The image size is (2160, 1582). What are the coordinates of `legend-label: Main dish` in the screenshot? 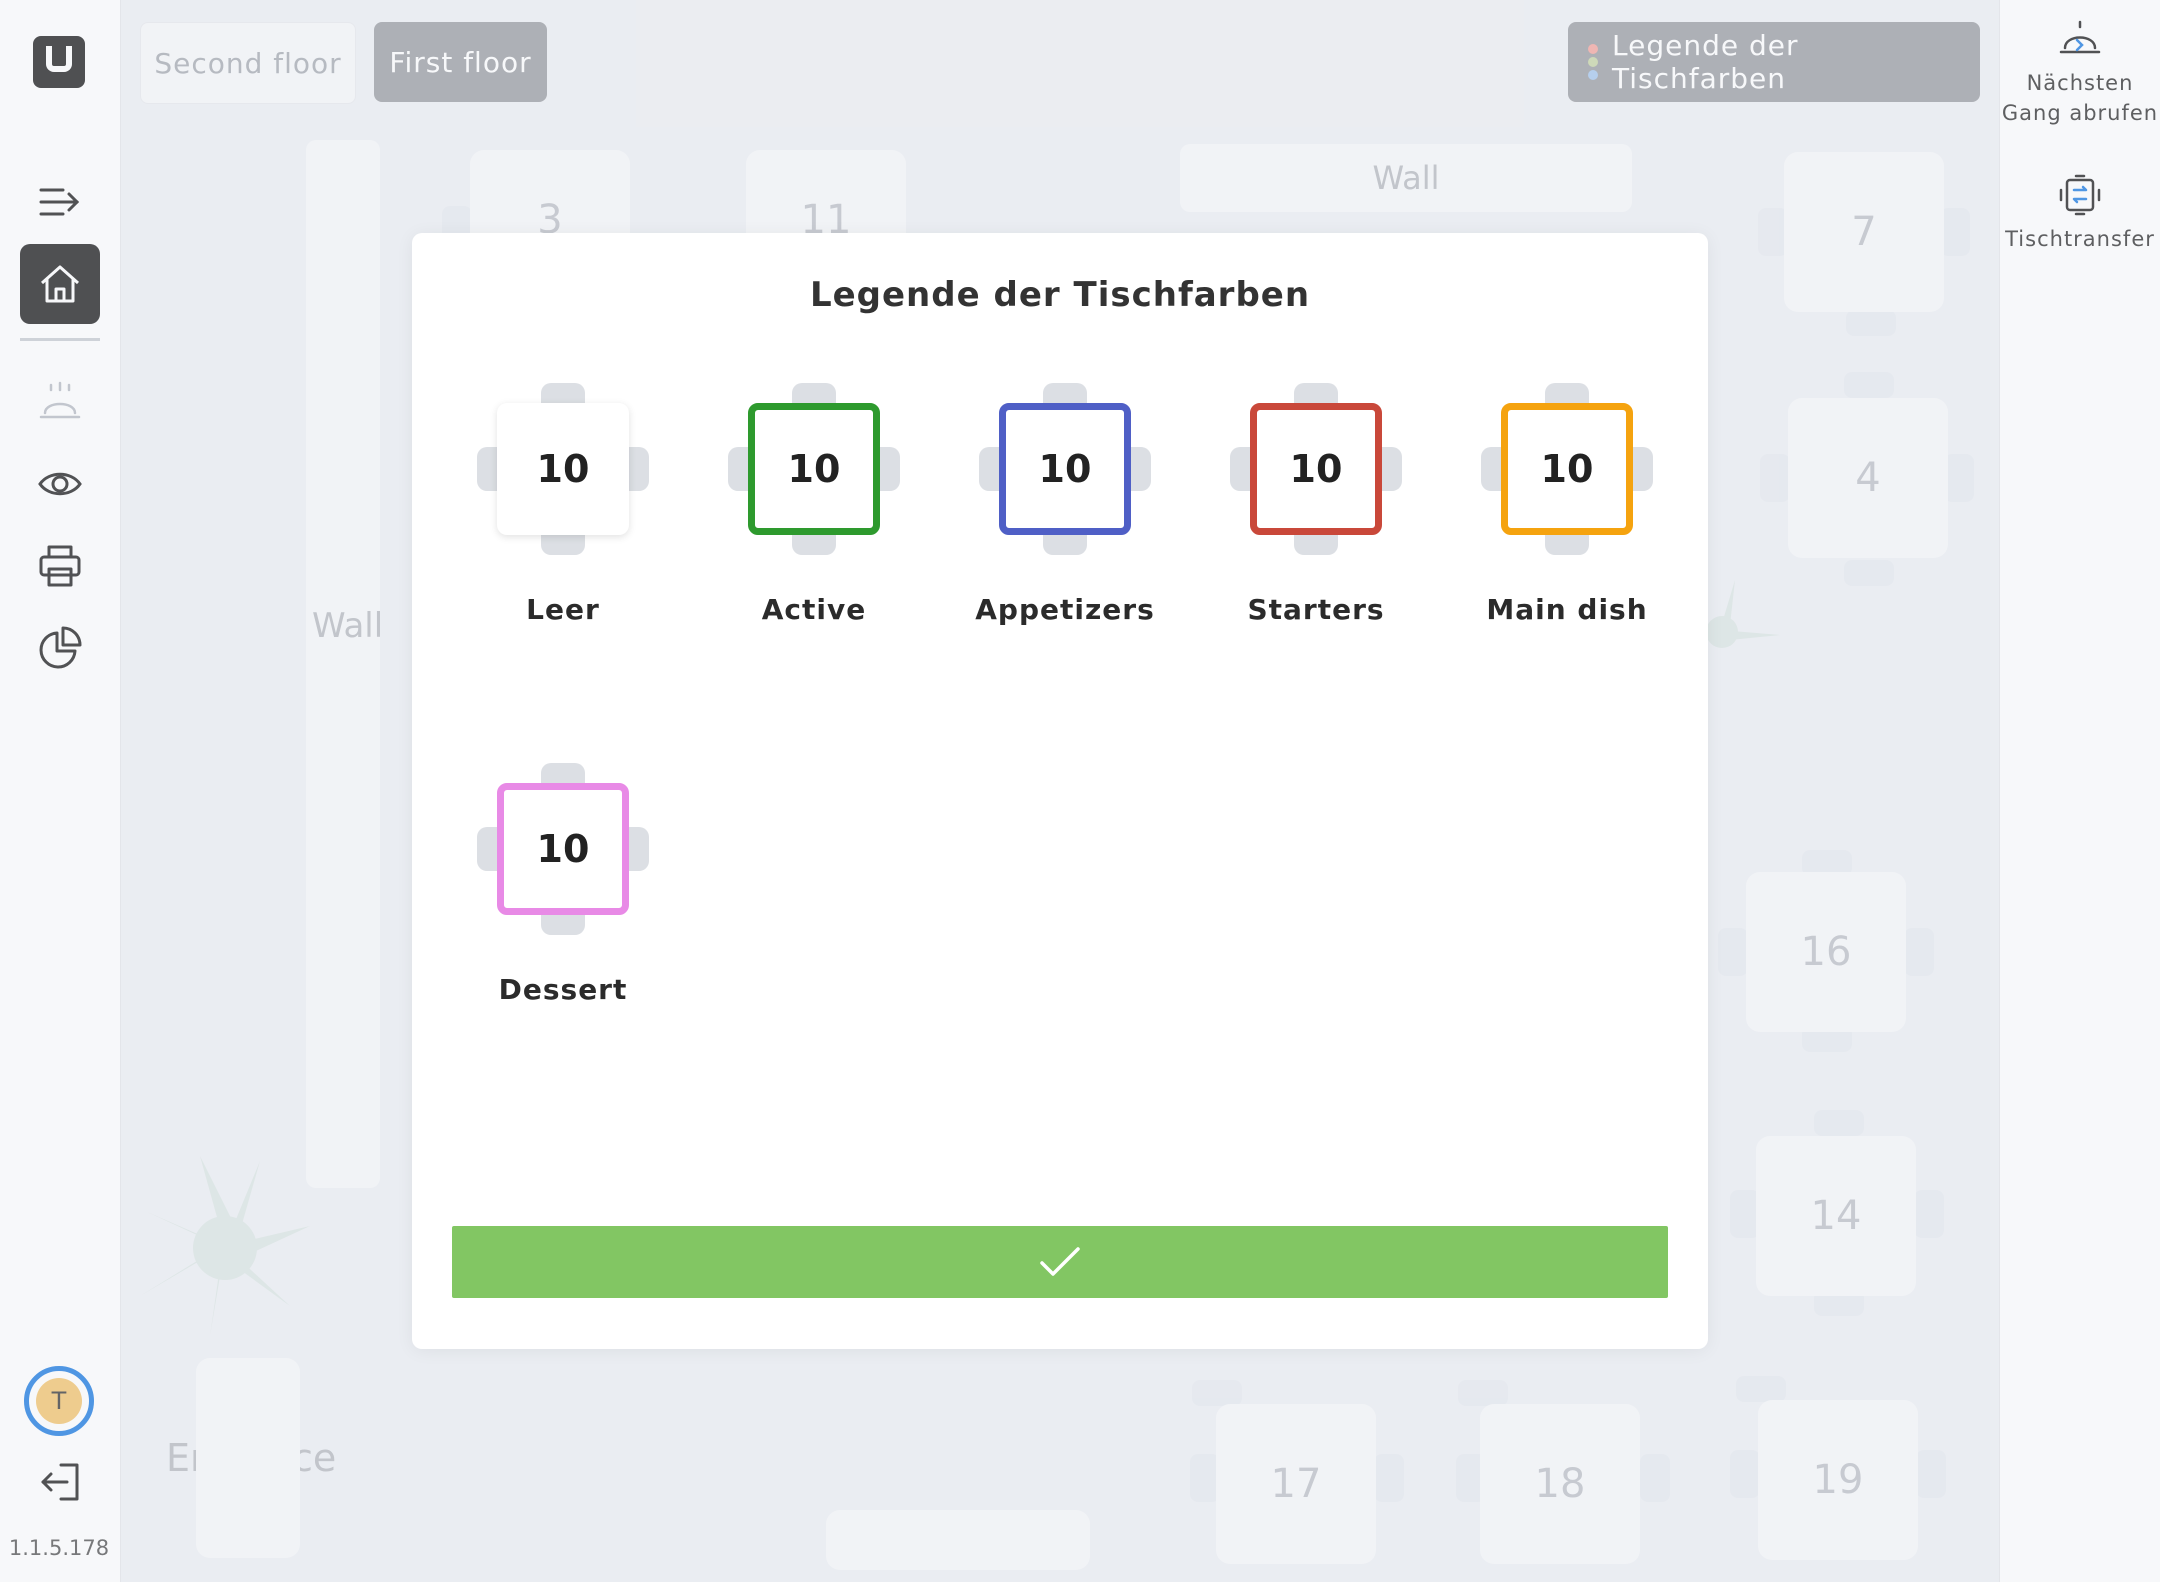 It's located at (1567, 609).